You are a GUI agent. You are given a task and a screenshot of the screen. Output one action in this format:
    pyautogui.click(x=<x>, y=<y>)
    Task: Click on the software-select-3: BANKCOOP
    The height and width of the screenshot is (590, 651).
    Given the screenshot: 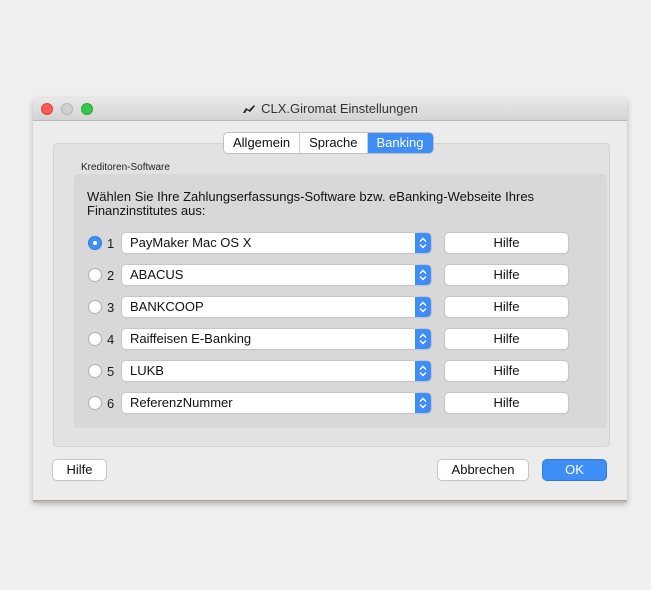 What is the action you would take?
    pyautogui.click(x=276, y=307)
    